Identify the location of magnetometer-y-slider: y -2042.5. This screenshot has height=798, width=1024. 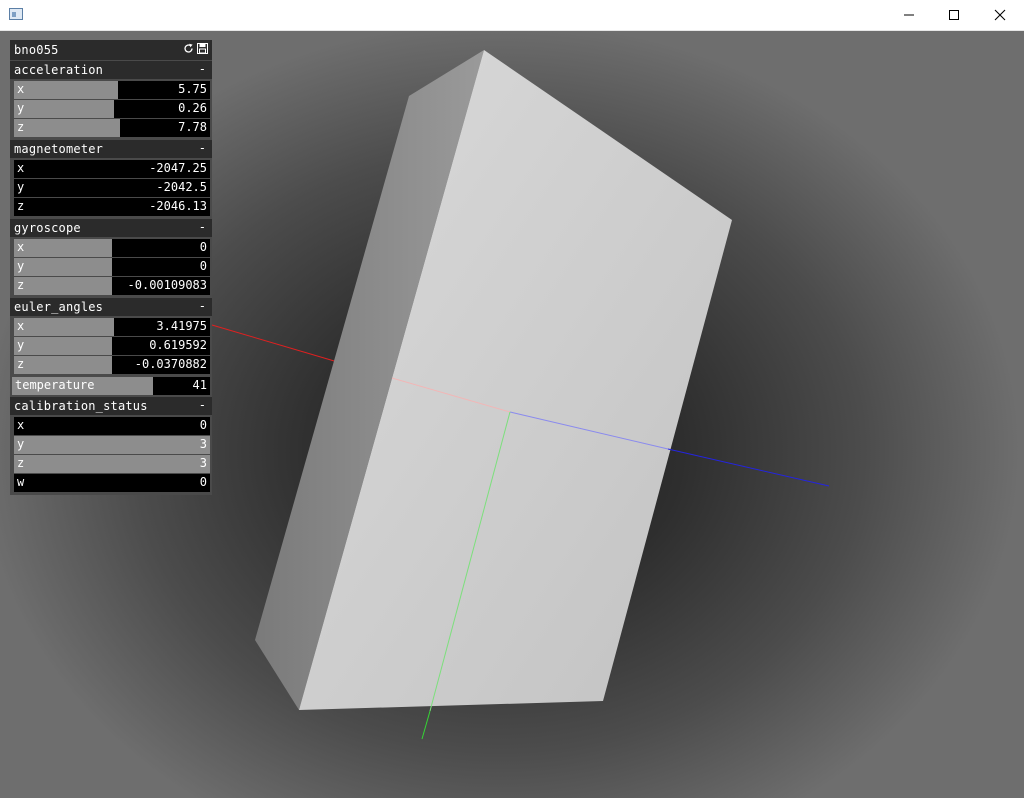
(112, 188).